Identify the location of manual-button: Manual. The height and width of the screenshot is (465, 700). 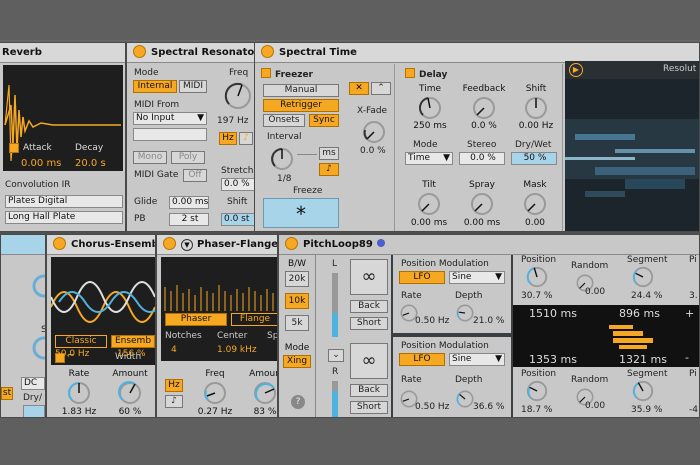
(301, 90).